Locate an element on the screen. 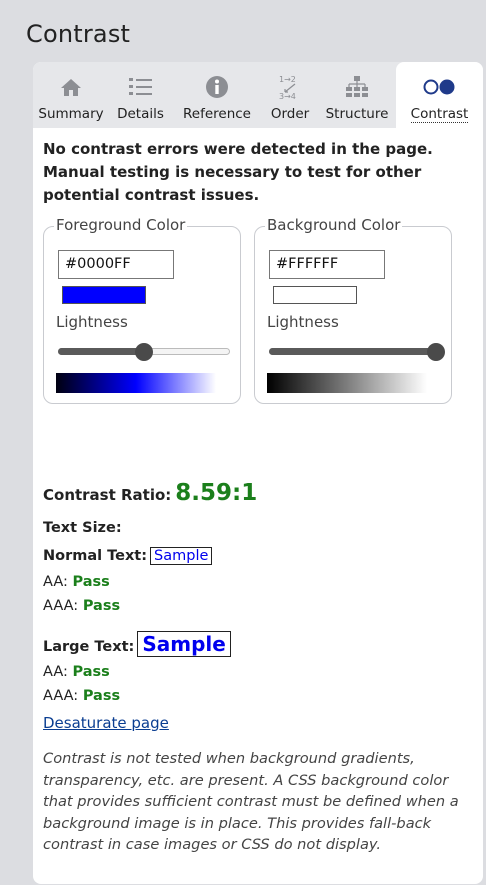 This screenshot has height=885, width=486. background-legend: Background Color is located at coordinates (334, 225).